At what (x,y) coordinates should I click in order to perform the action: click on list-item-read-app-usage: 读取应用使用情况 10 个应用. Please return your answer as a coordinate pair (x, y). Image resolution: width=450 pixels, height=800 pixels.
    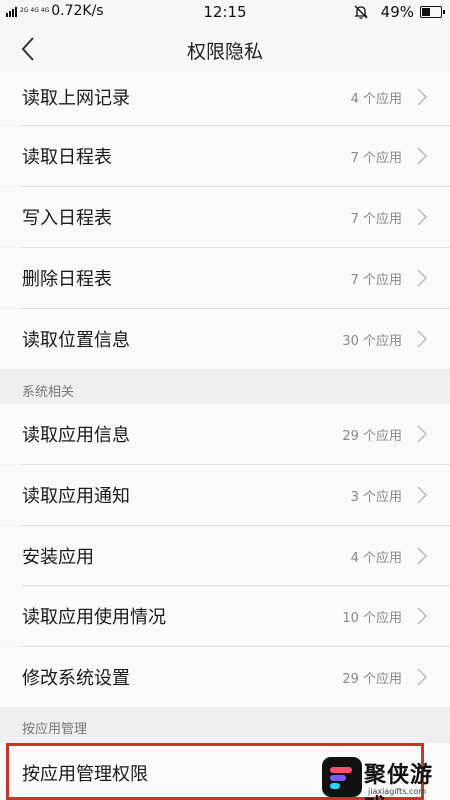
    Looking at the image, I should click on (225, 616).